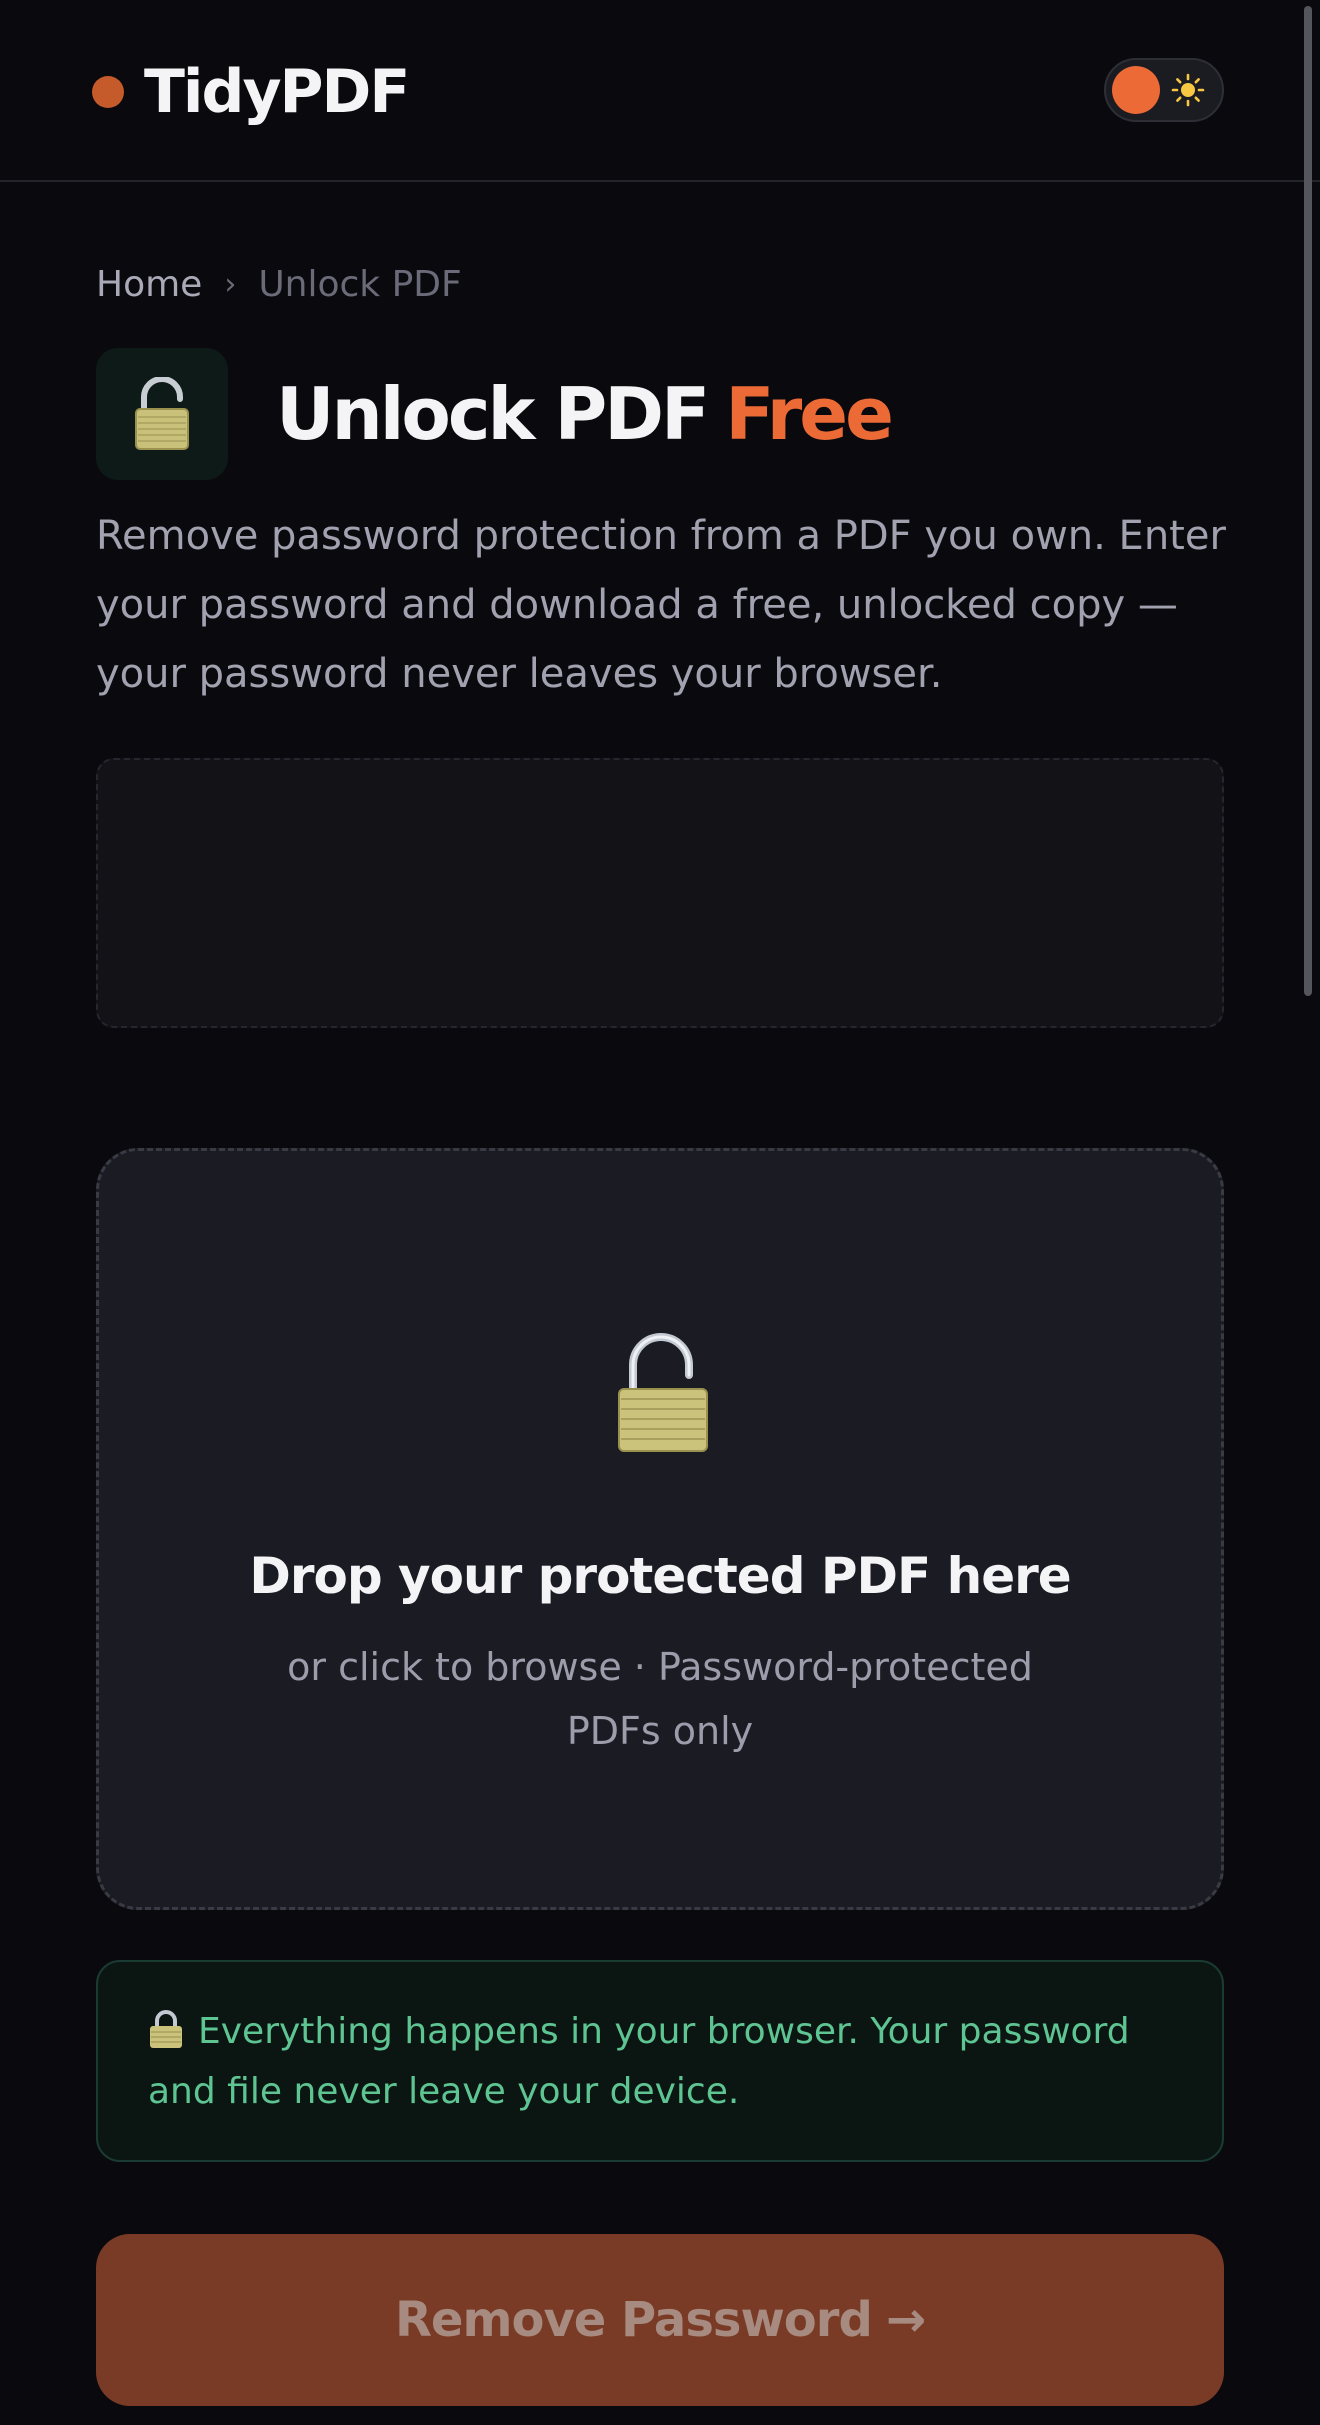  I want to click on brand-logo-link: TidyPDF, so click(251, 92).